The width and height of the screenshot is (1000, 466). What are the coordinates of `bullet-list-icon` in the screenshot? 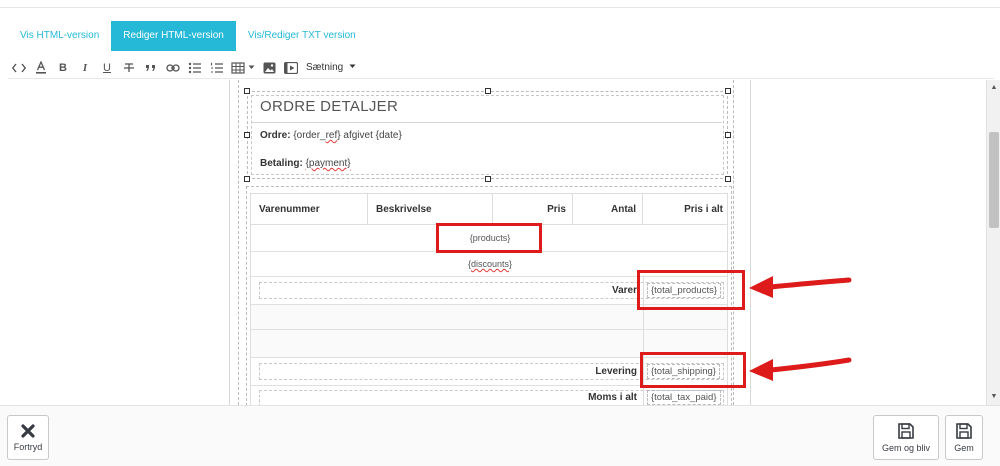 It's located at (195, 68).